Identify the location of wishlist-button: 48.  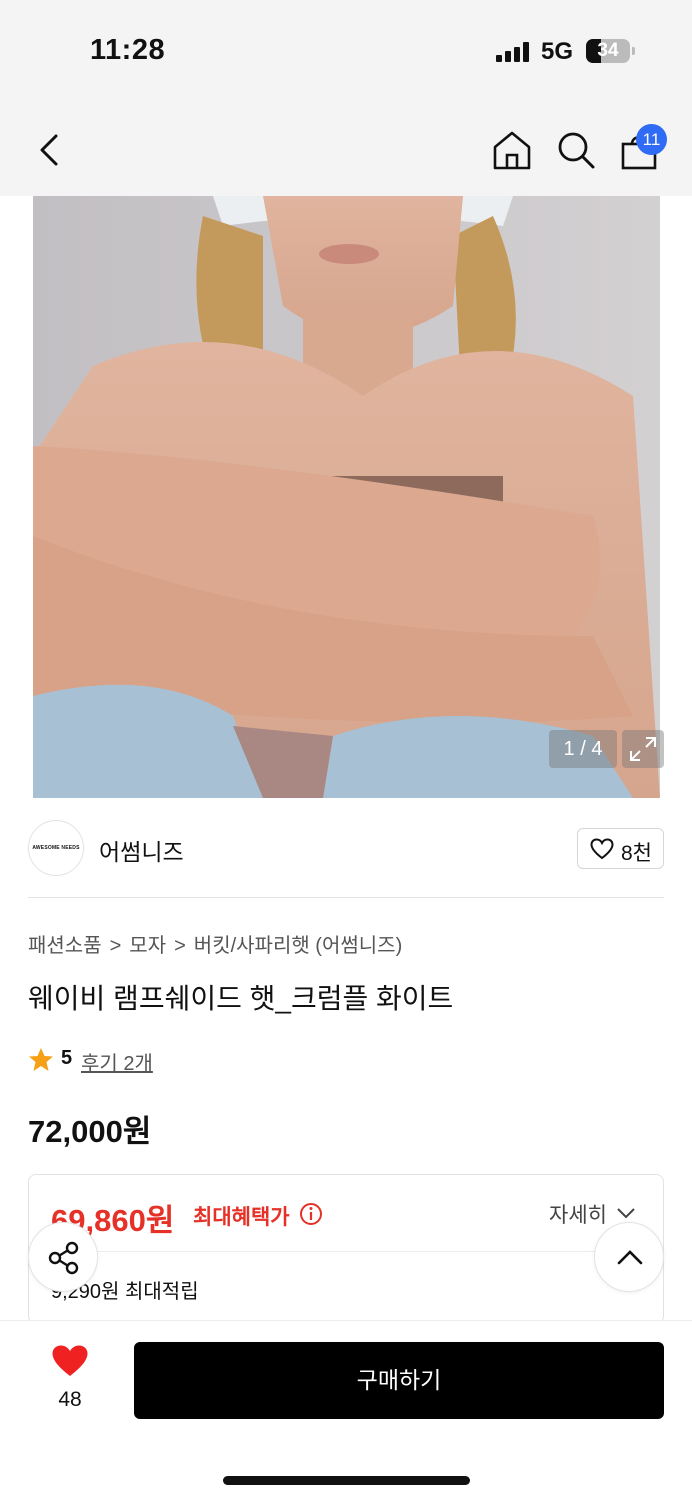
(70, 1379).